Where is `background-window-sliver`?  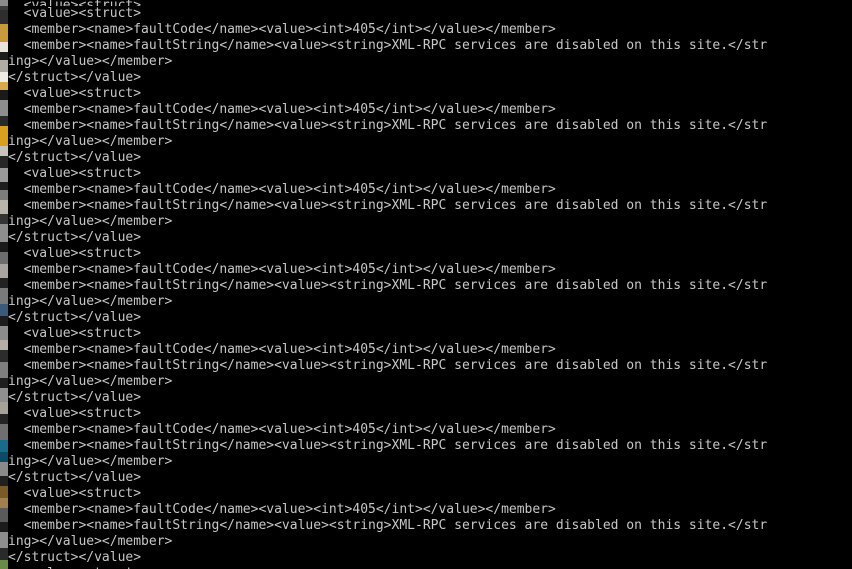 background-window-sliver is located at coordinates (4, 284).